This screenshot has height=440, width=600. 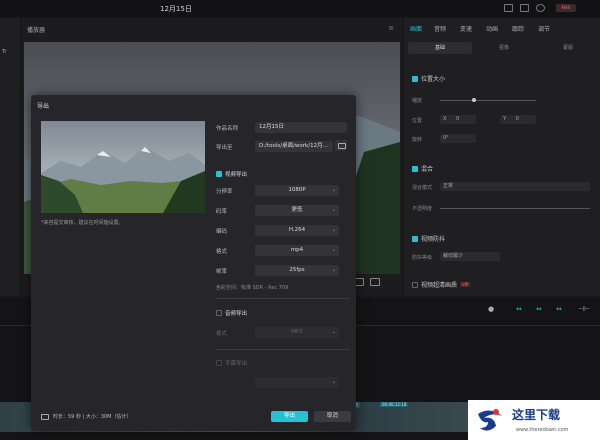 I want to click on rotate-input: 0°, so click(x=458, y=138).